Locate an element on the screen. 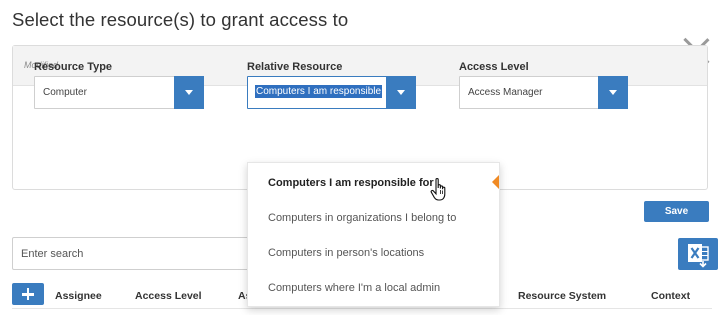 Image resolution: width=727 pixels, height=315 pixels. table-header-divider is located at coordinates (362, 308).